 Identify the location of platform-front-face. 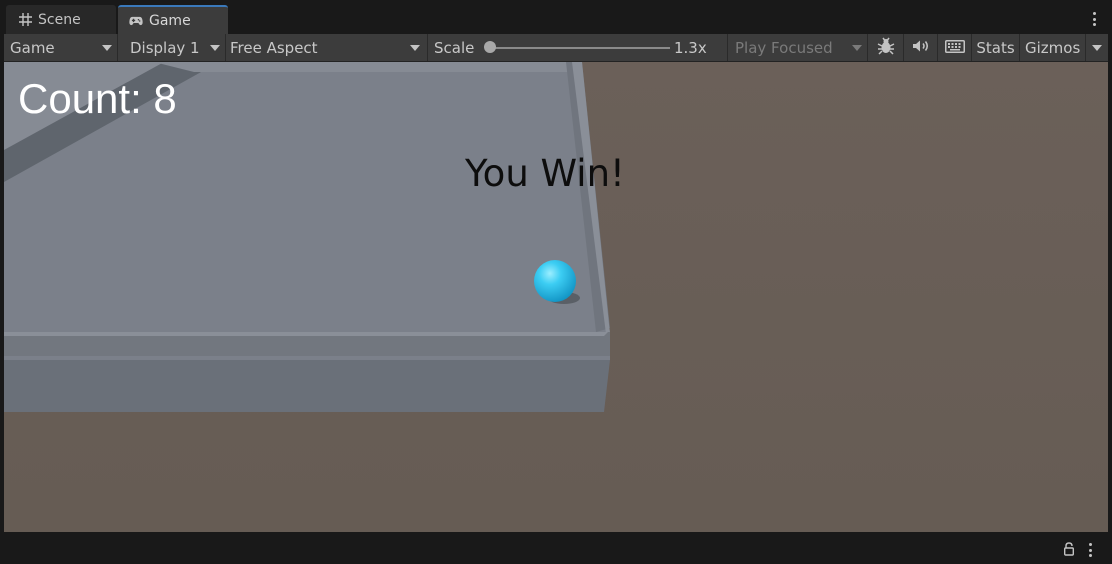
(307, 386).